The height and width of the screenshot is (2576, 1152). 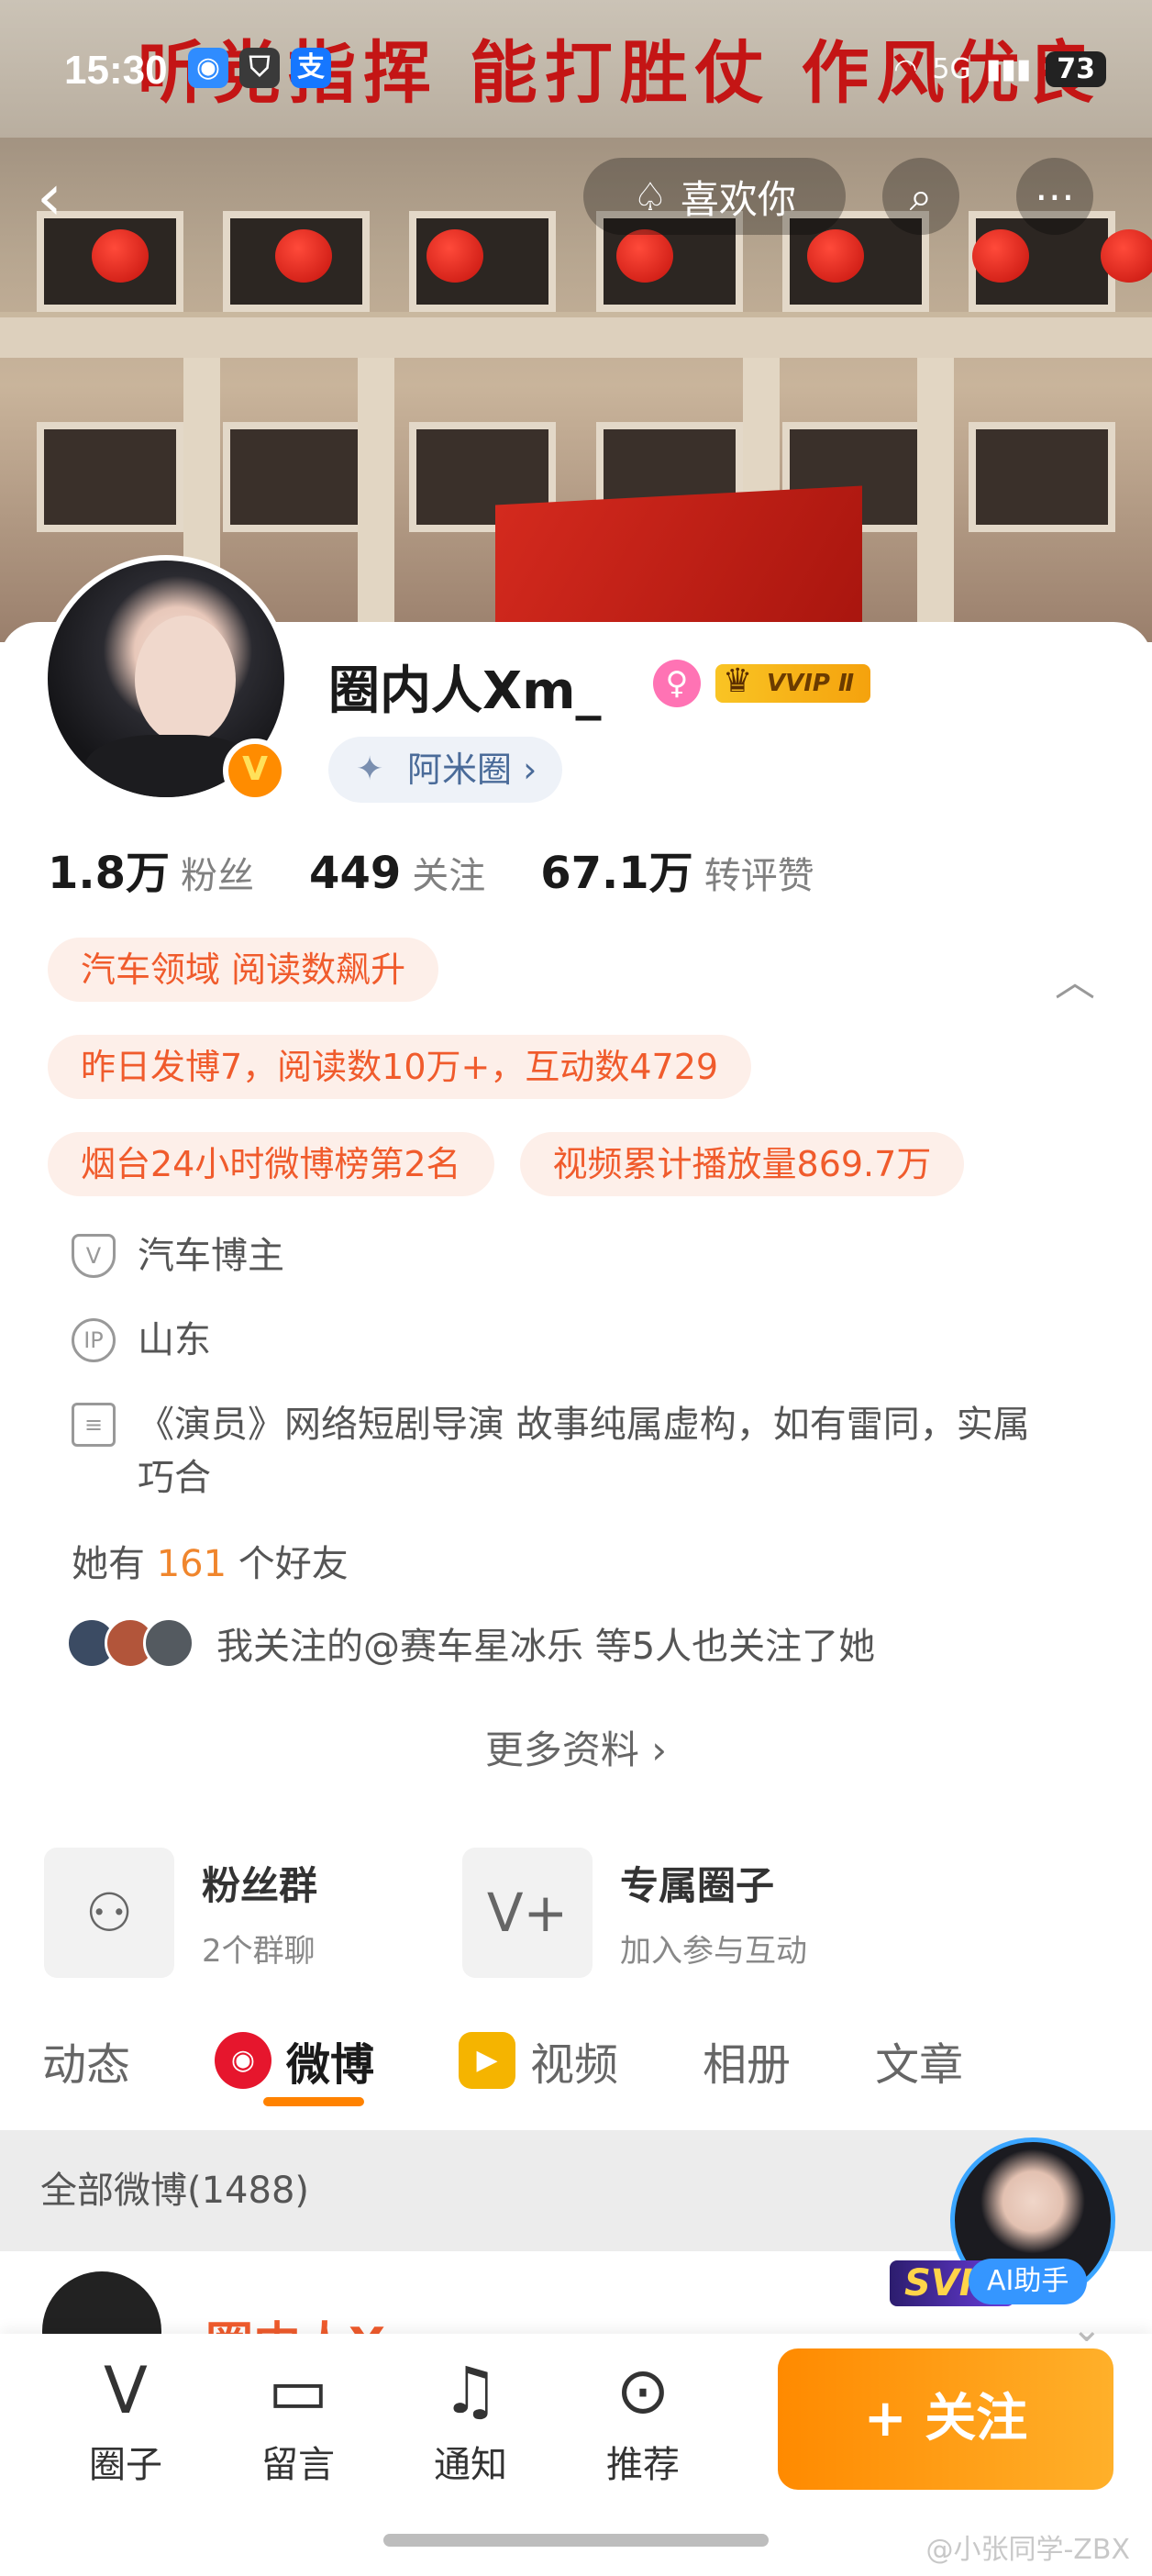 I want to click on ai-assistant-label: AI助手, so click(x=1028, y=2281).